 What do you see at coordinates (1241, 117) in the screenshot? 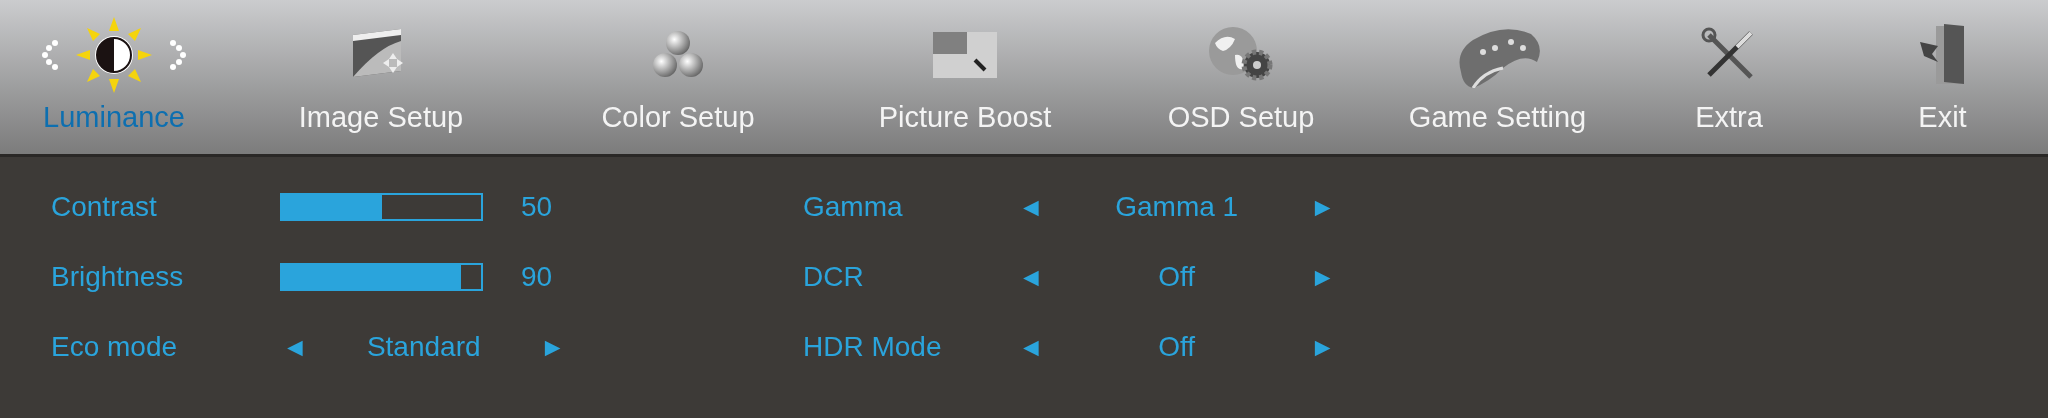
I see `menu-tab: OSD Setup` at bounding box center [1241, 117].